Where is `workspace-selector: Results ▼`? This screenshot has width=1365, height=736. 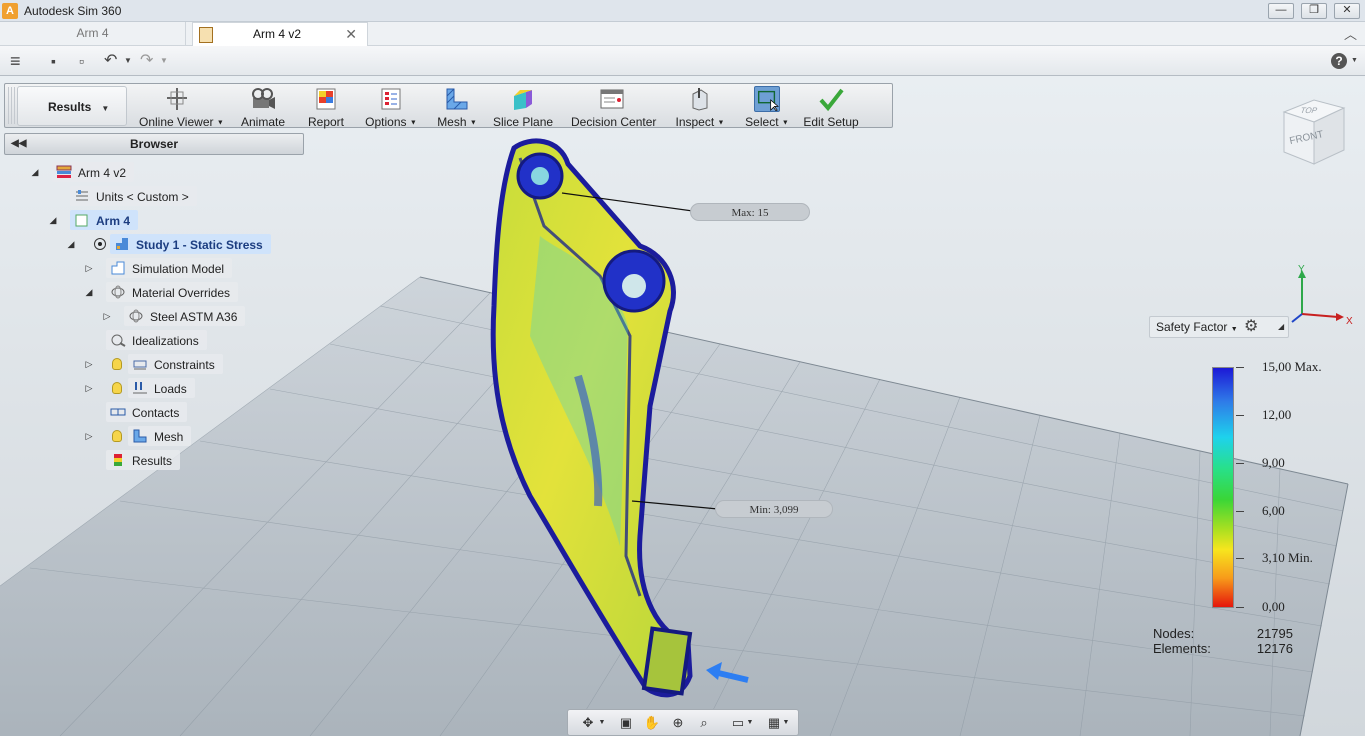 workspace-selector: Results ▼ is located at coordinates (72, 106).